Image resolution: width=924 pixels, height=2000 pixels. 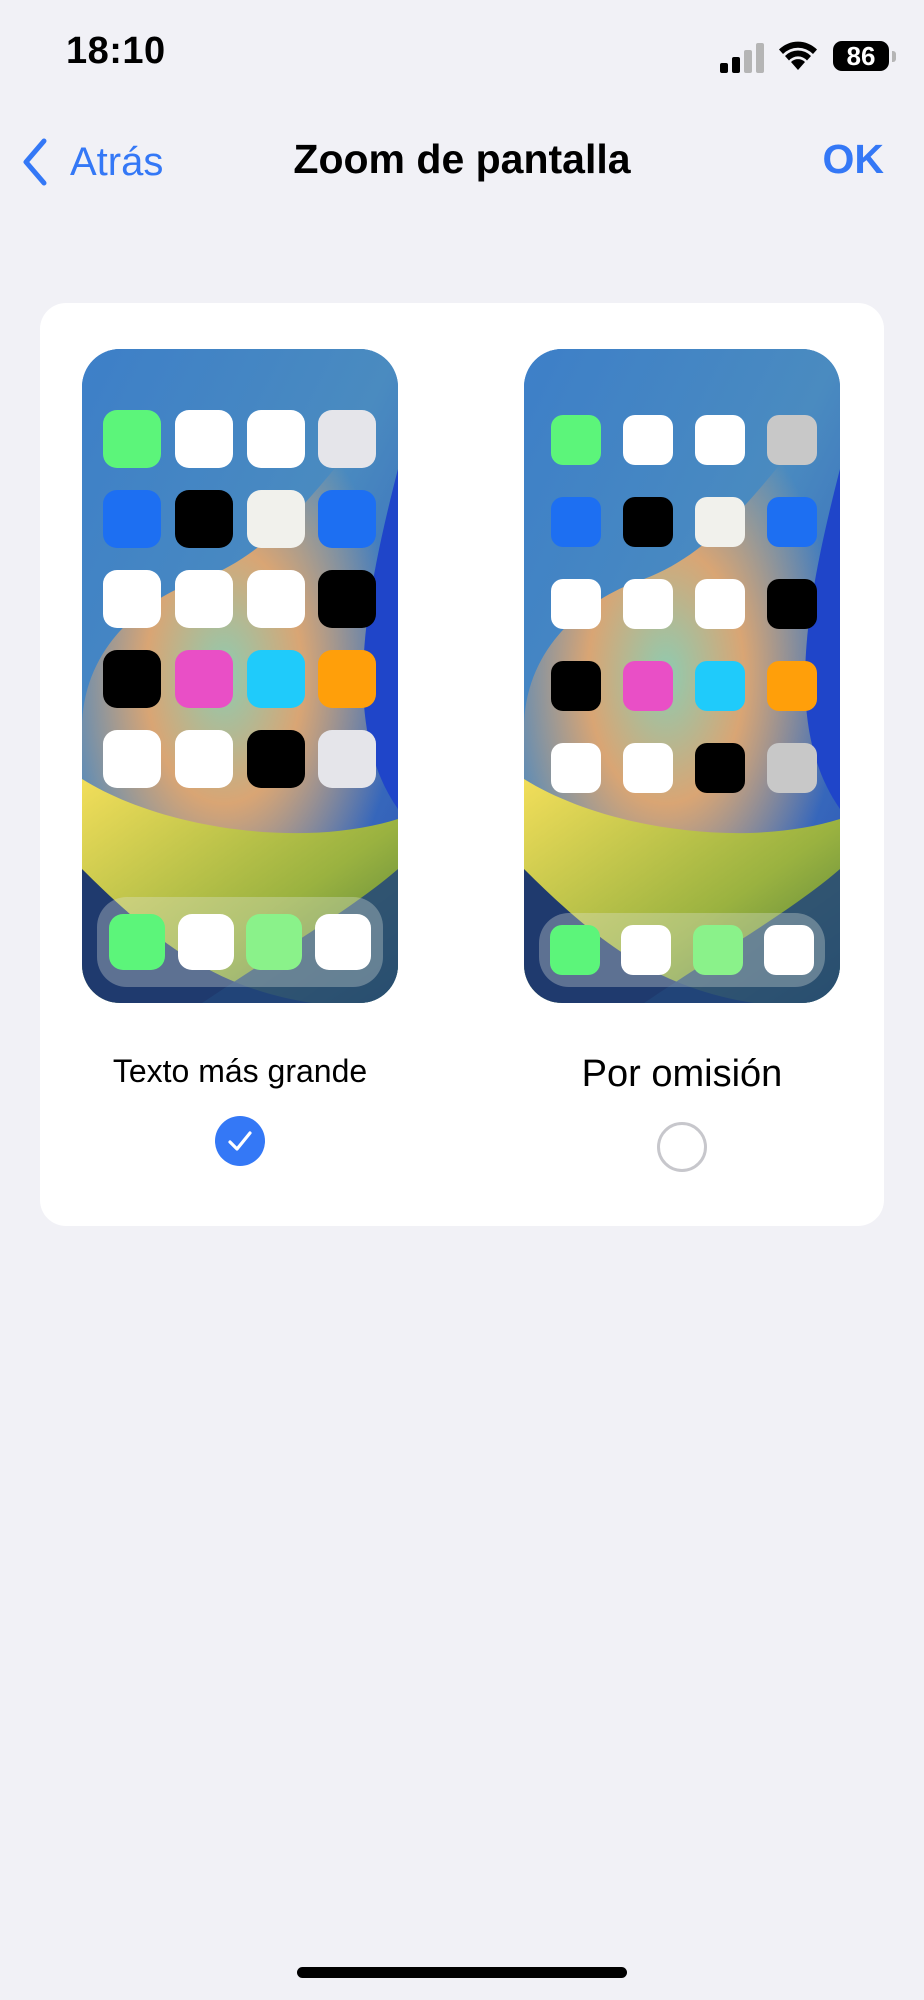 I want to click on option-label-default: Por omisión, so click(x=682, y=1074).